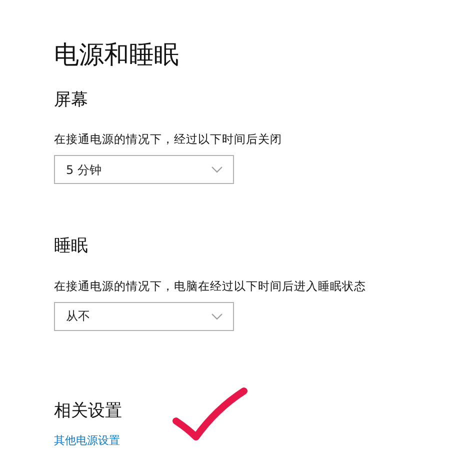 The width and height of the screenshot is (468, 476). What do you see at coordinates (168, 140) in the screenshot?
I see `setting-description: 在接通电源的情况下，经过以下时间后关闭` at bounding box center [168, 140].